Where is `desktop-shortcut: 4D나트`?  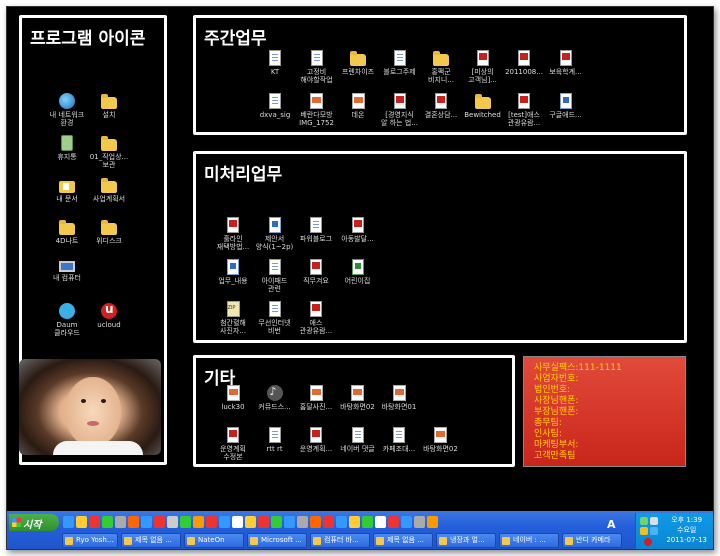
desktop-shortcut: 4D나트 is located at coordinates (67, 232).